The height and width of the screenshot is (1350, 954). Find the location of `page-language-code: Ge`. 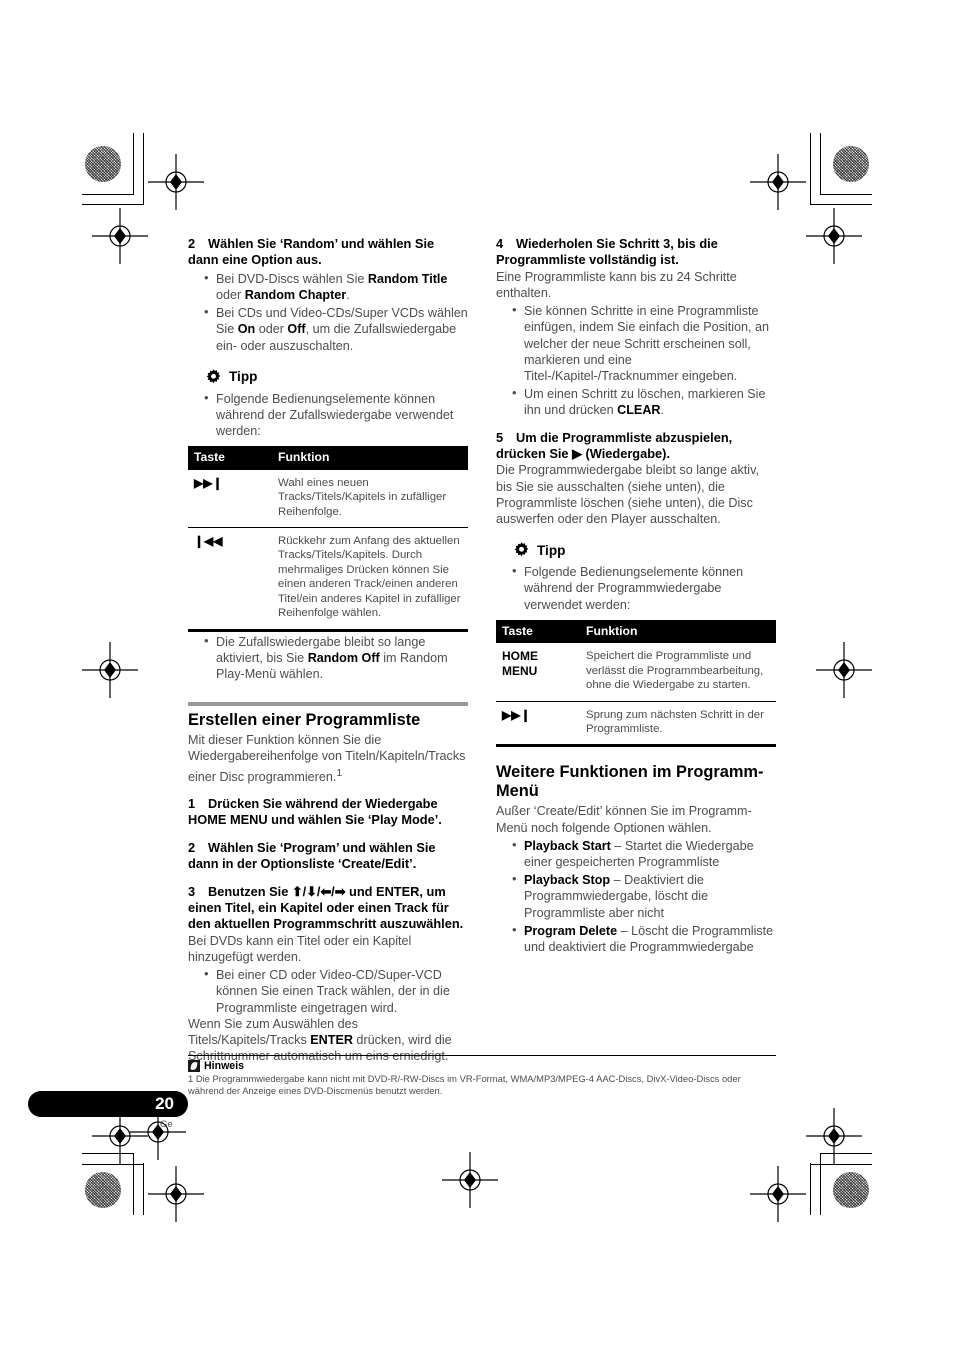

page-language-code: Ge is located at coordinates (166, 1124).